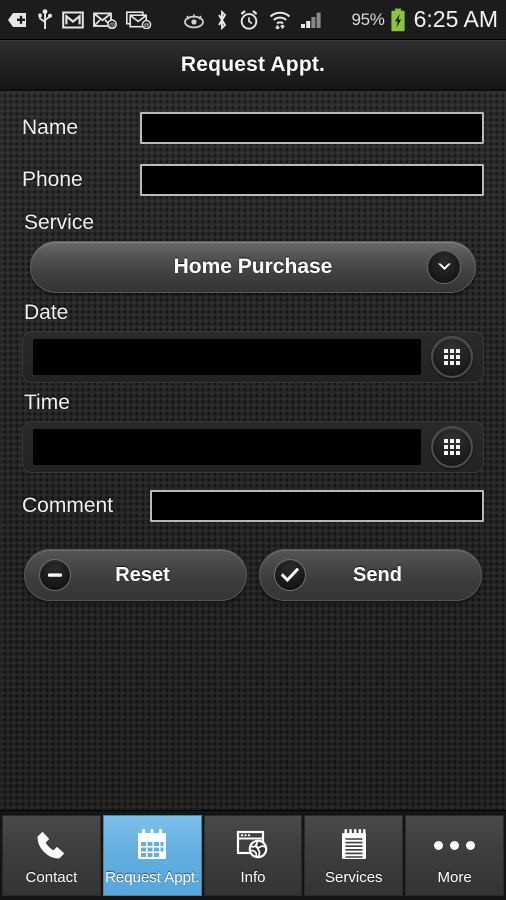 Image resolution: width=506 pixels, height=900 pixels. I want to click on phone-icon, so click(51, 845).